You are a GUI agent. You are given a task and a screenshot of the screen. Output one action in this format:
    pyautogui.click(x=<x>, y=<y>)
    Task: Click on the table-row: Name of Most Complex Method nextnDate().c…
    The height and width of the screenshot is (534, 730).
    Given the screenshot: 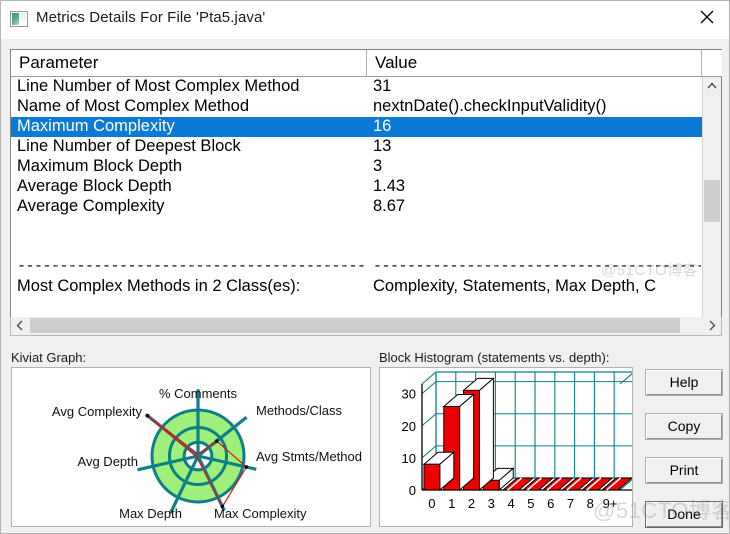 What is the action you would take?
    pyautogui.click(x=356, y=107)
    